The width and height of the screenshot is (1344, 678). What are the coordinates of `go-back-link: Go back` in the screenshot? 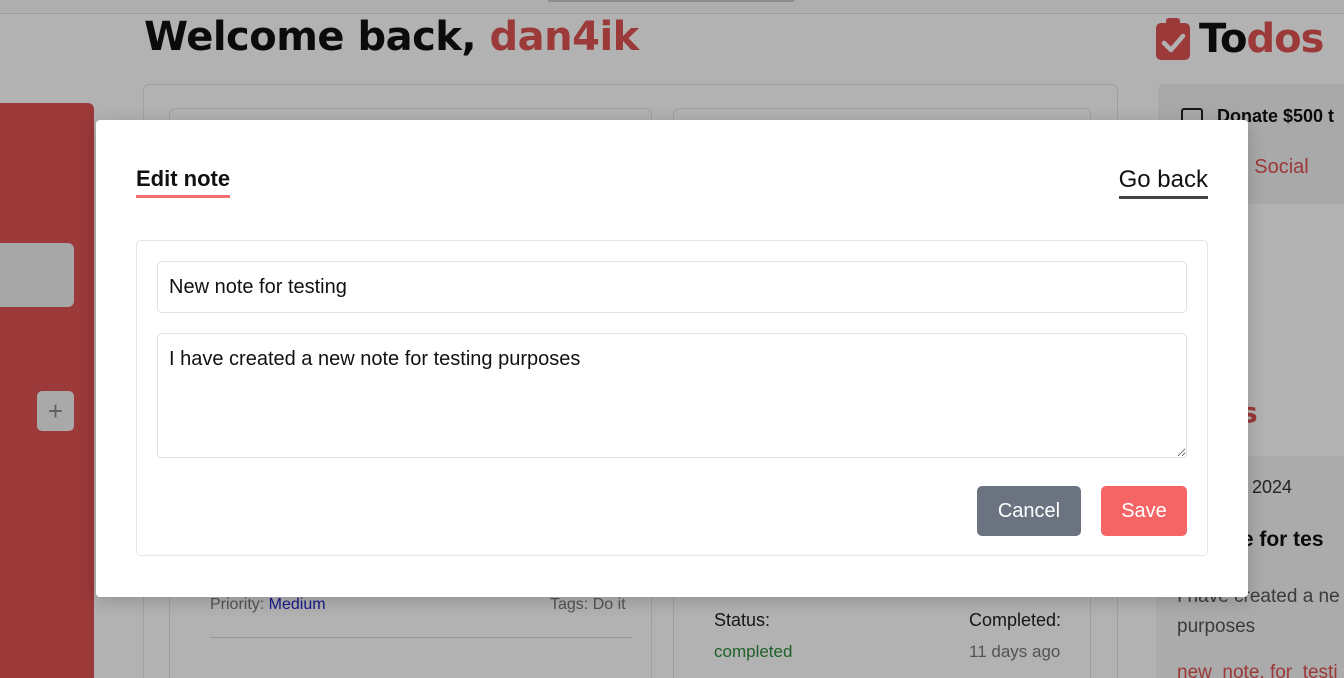 It's located at (1163, 182).